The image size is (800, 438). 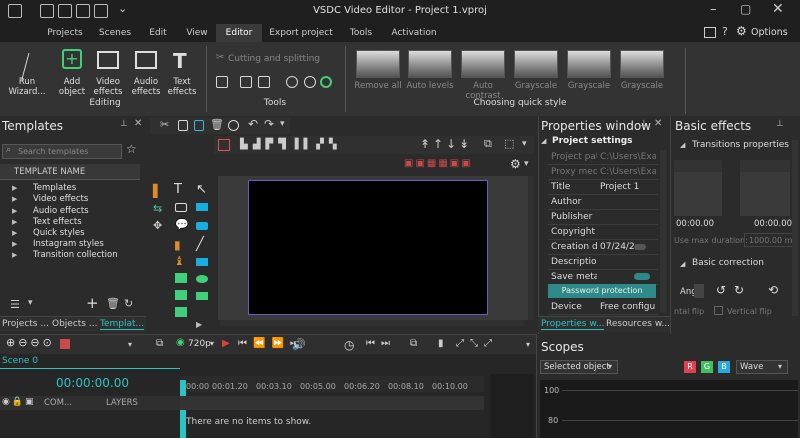 I want to click on horizontal-scrollbar, so click(x=372, y=323).